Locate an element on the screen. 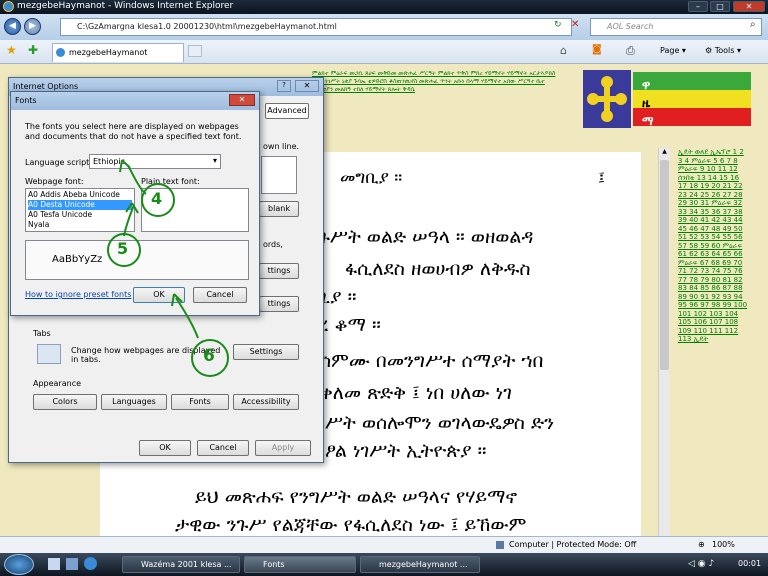  annotation-6: 6 is located at coordinates (209, 356).